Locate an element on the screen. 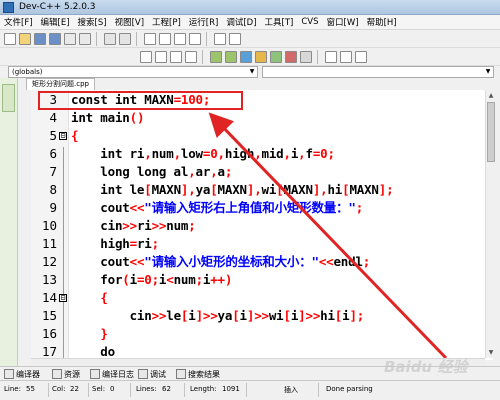  undo-icon is located at coordinates (110, 39).